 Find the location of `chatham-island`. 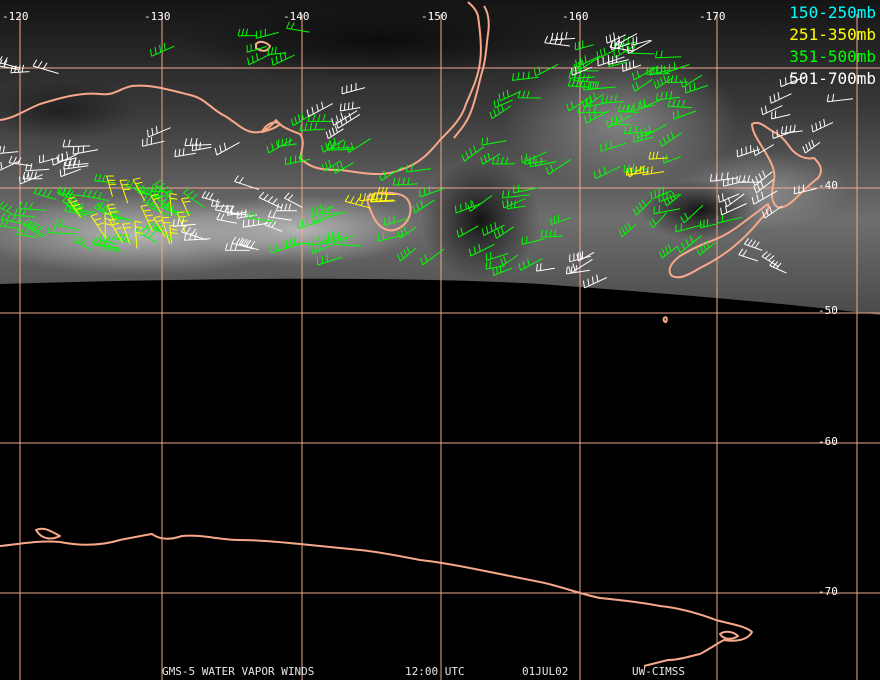

chatham-island is located at coordinates (665, 319).